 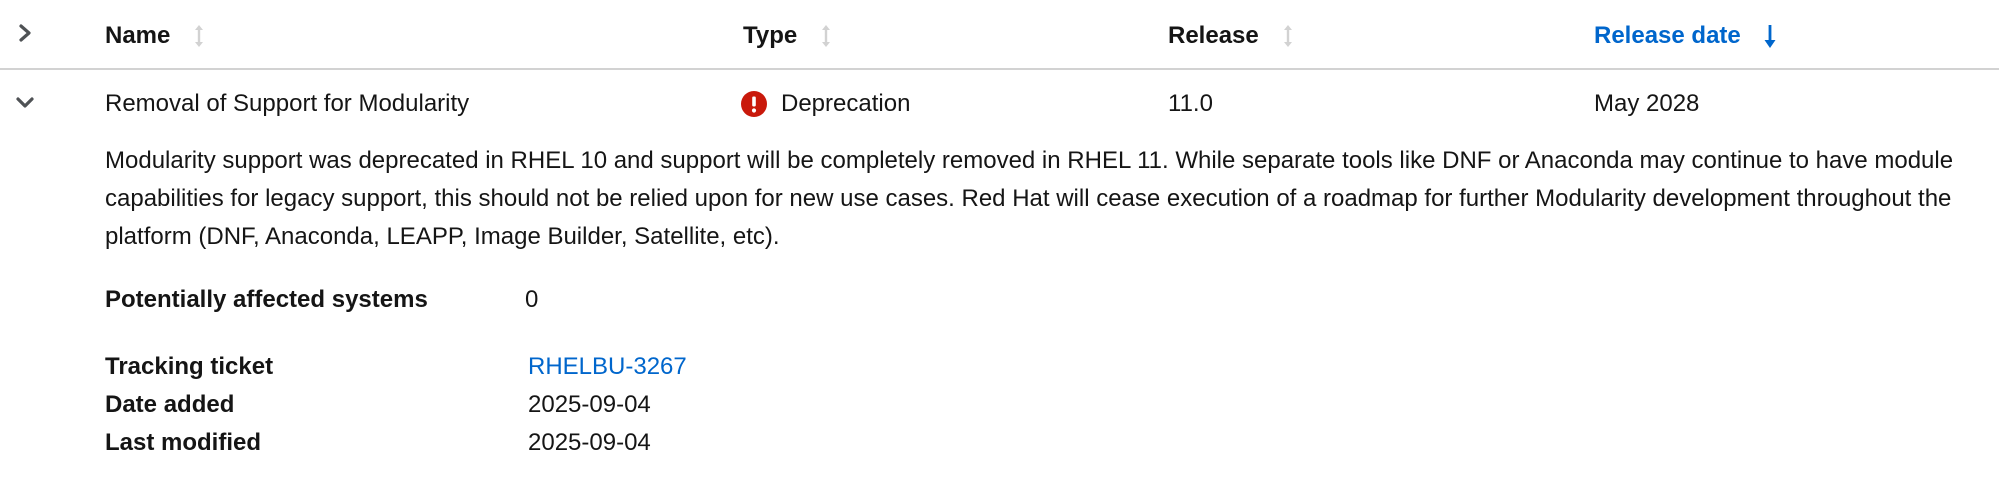 What do you see at coordinates (138, 35) in the screenshot?
I see `column-header-name-label: Name` at bounding box center [138, 35].